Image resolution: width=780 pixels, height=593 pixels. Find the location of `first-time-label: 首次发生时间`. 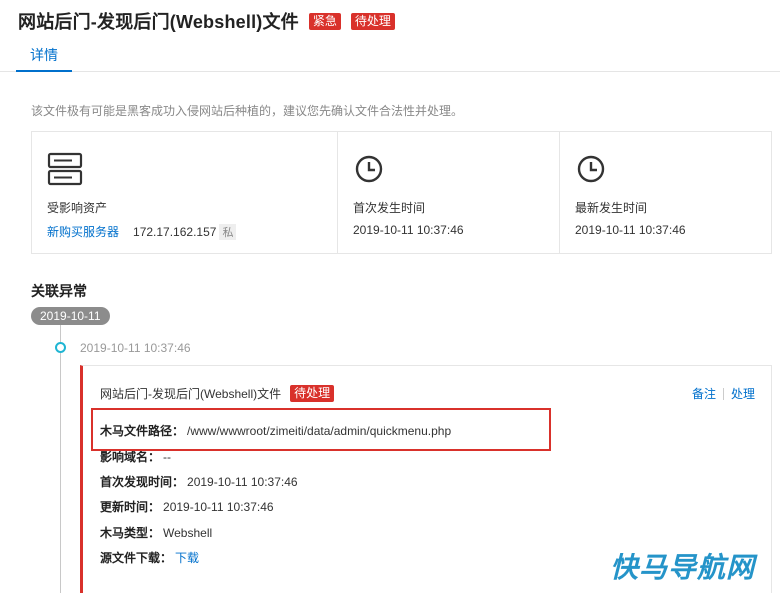

first-time-label: 首次发生时间 is located at coordinates (389, 208).